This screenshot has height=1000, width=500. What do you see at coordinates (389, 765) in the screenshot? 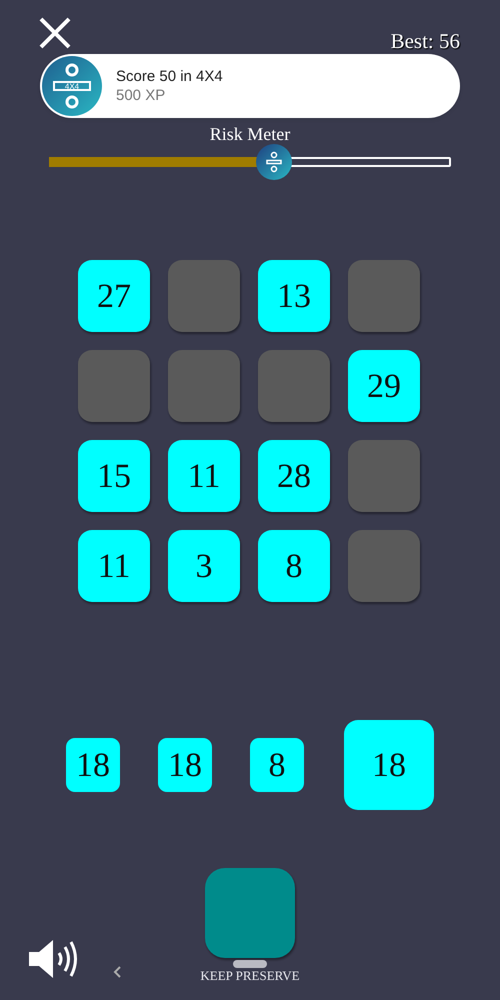
I see `next-tile: 18` at bounding box center [389, 765].